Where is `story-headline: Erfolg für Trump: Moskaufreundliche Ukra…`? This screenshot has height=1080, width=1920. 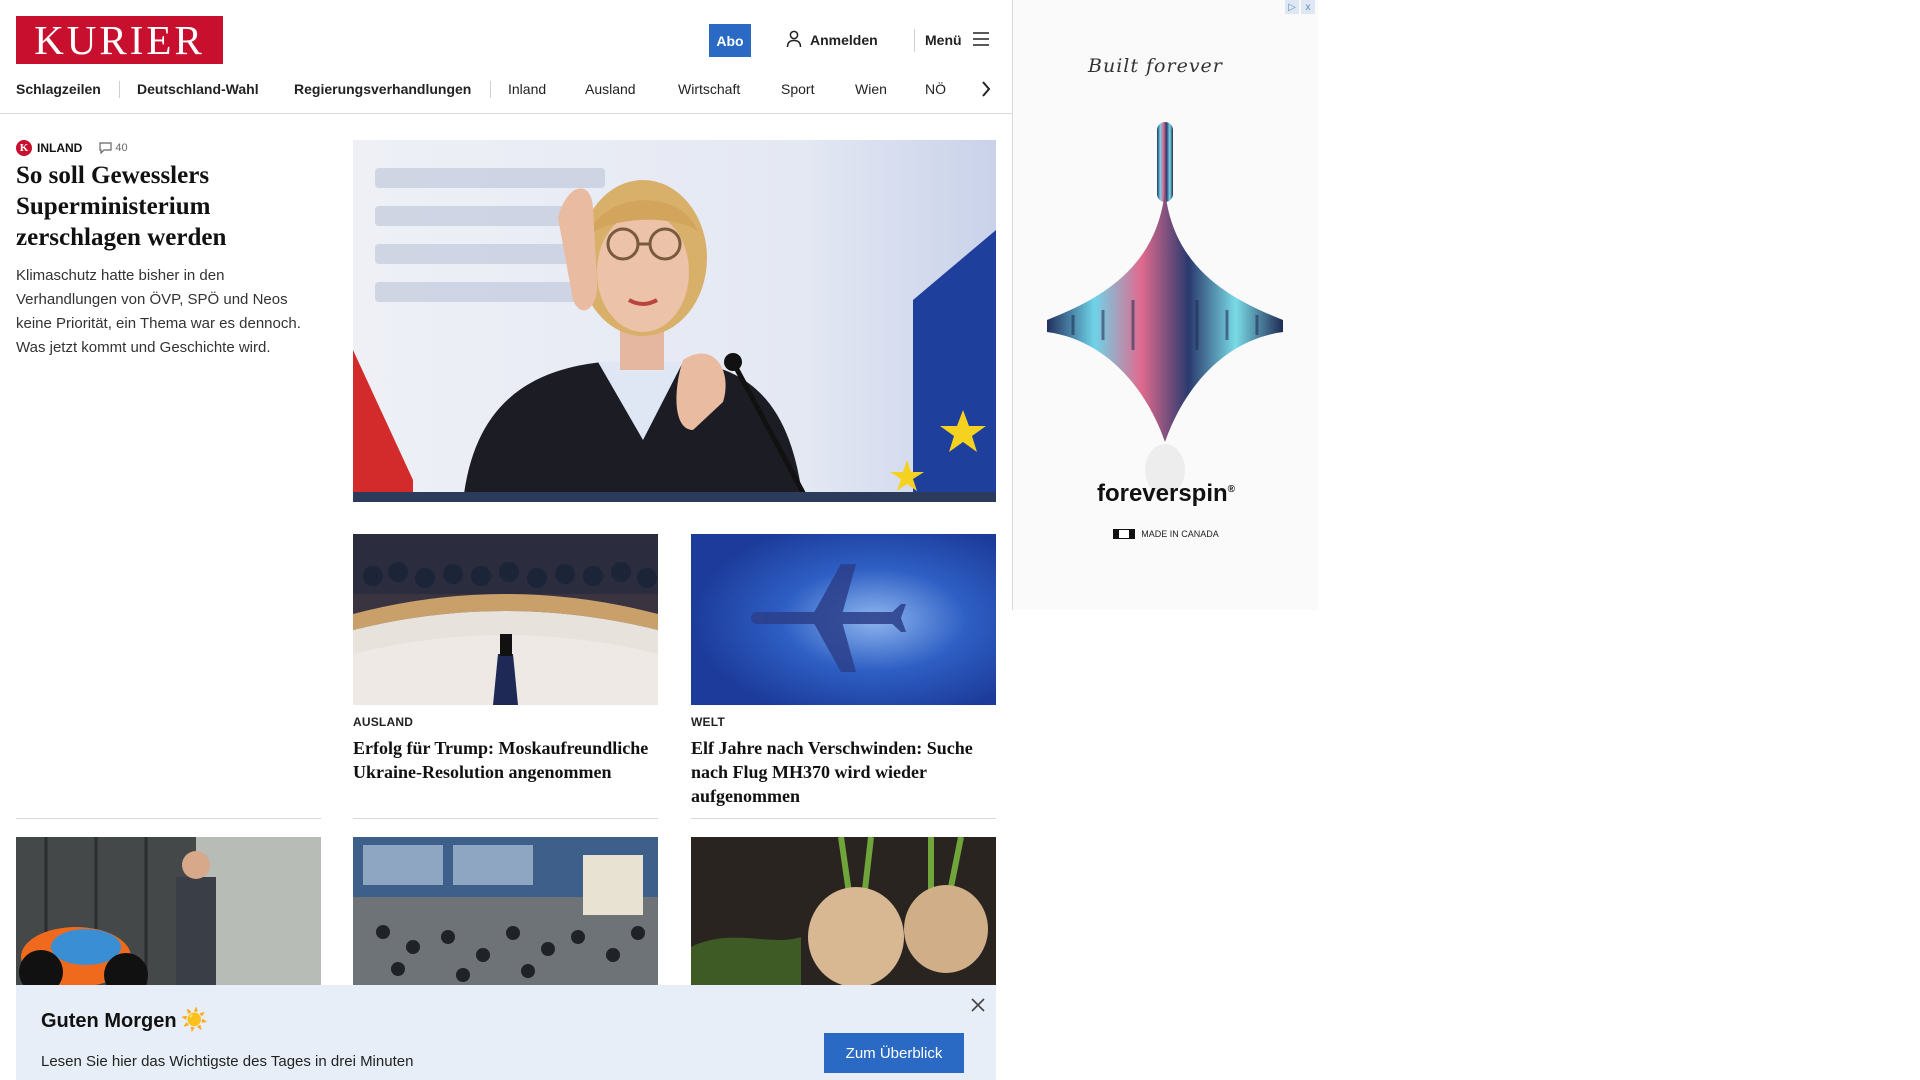 story-headline: Erfolg für Trump: Moskaufreundliche Ukra… is located at coordinates (505, 760).